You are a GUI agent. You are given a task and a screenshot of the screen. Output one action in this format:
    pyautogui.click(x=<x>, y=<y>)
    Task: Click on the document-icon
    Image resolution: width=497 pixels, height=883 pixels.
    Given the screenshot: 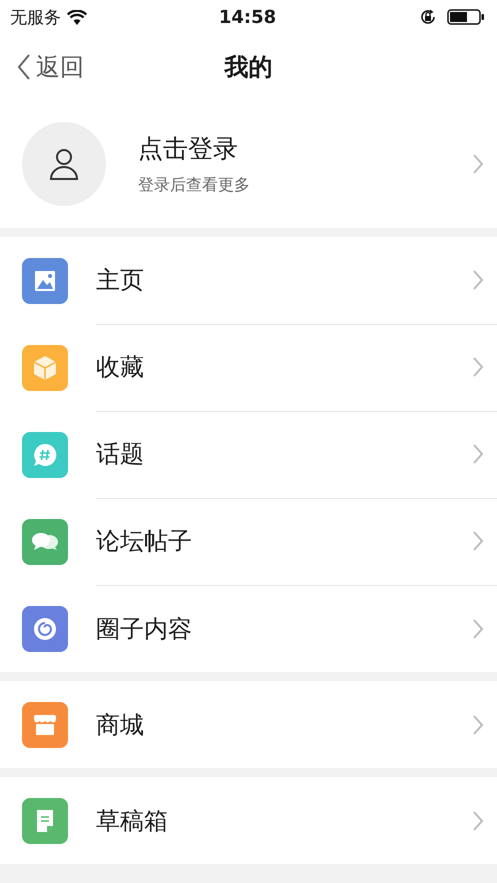 What is the action you would take?
    pyautogui.click(x=45, y=821)
    